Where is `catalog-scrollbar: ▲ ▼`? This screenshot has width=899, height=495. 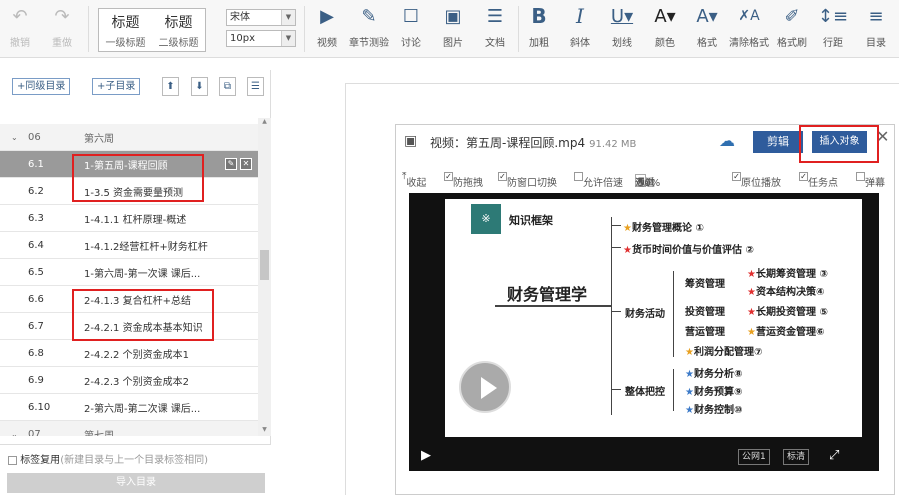 catalog-scrollbar: ▲ ▼ is located at coordinates (264, 277).